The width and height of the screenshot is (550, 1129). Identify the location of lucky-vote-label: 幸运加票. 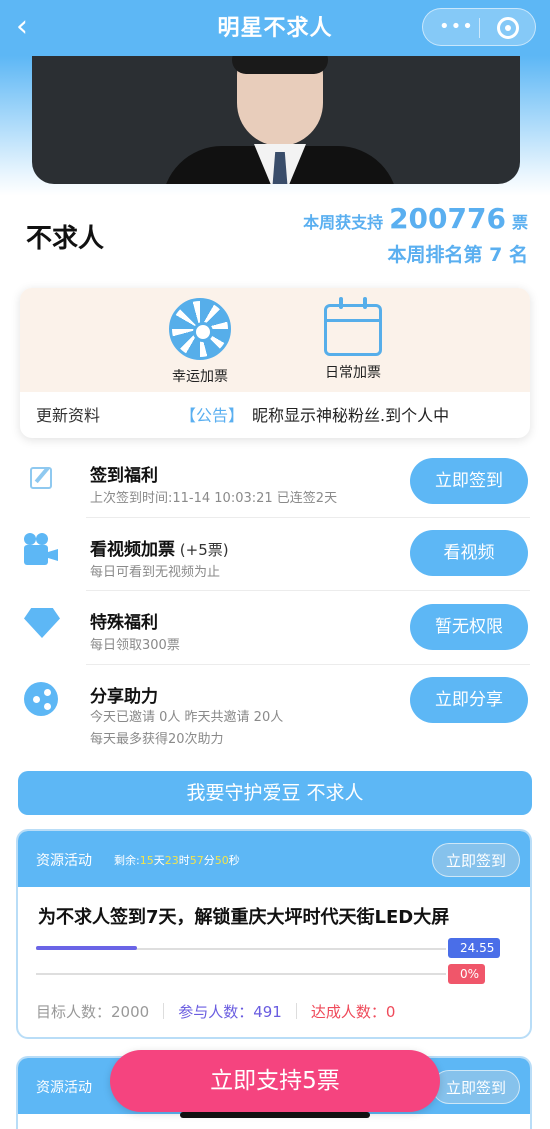
(200, 377).